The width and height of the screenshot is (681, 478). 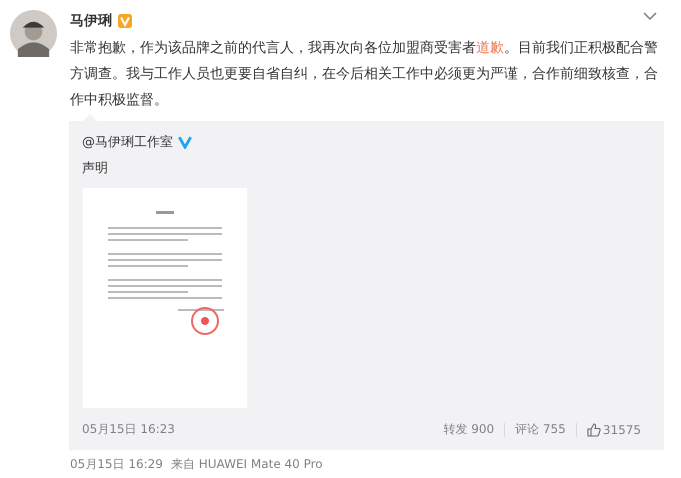 What do you see at coordinates (128, 429) in the screenshot?
I see `post-time: 05月15日 16:23` at bounding box center [128, 429].